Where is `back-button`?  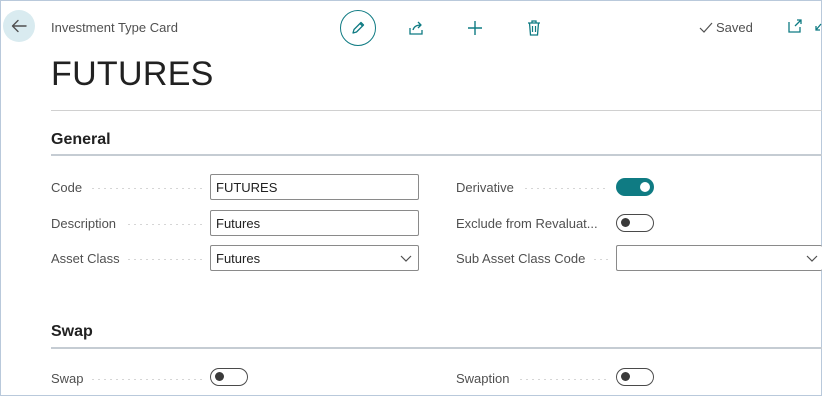
back-button is located at coordinates (19, 26).